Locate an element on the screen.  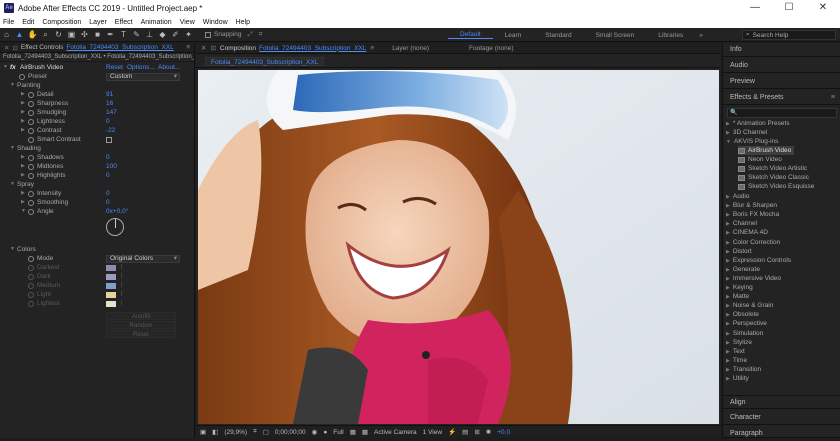
effect-sketch-video-classic: Sketch Video Classic is located at coordinates (773, 177).